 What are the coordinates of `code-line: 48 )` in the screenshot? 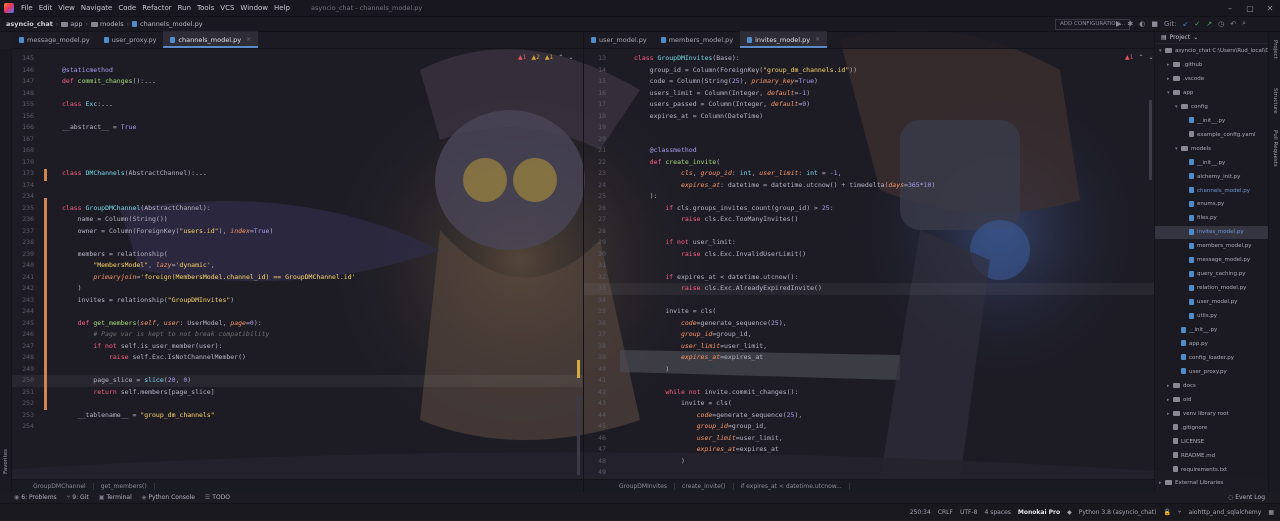 It's located at (869, 462).